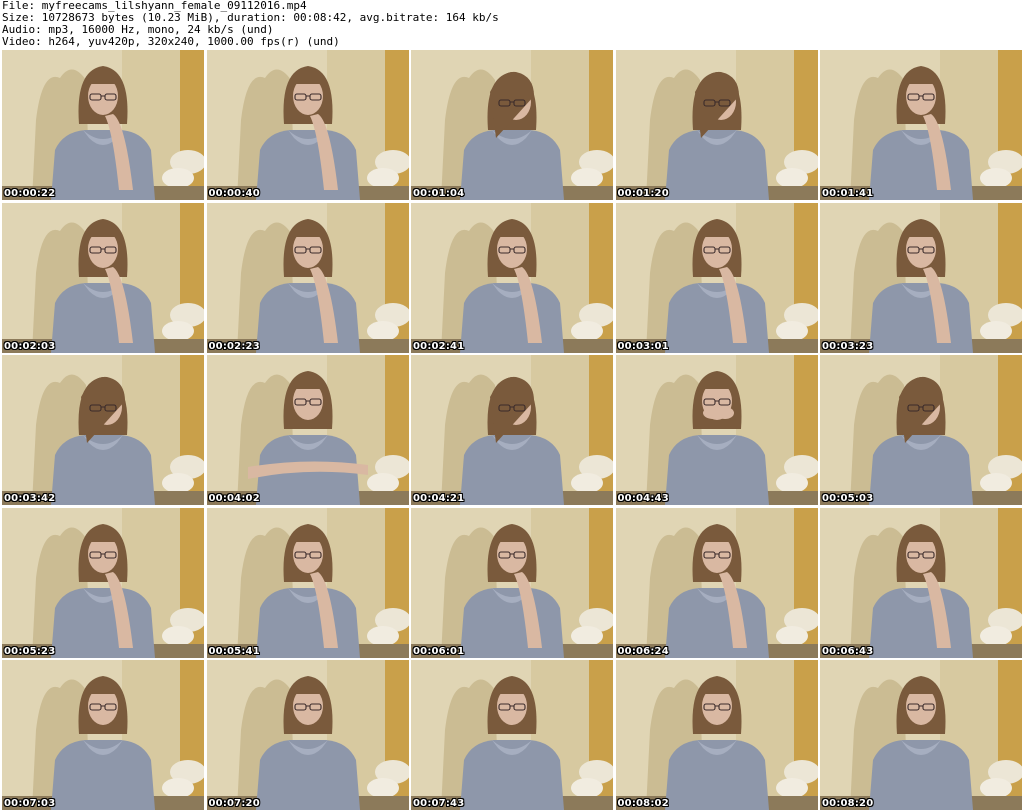  I want to click on video-thumbnail: 00:02:23, so click(307, 277).